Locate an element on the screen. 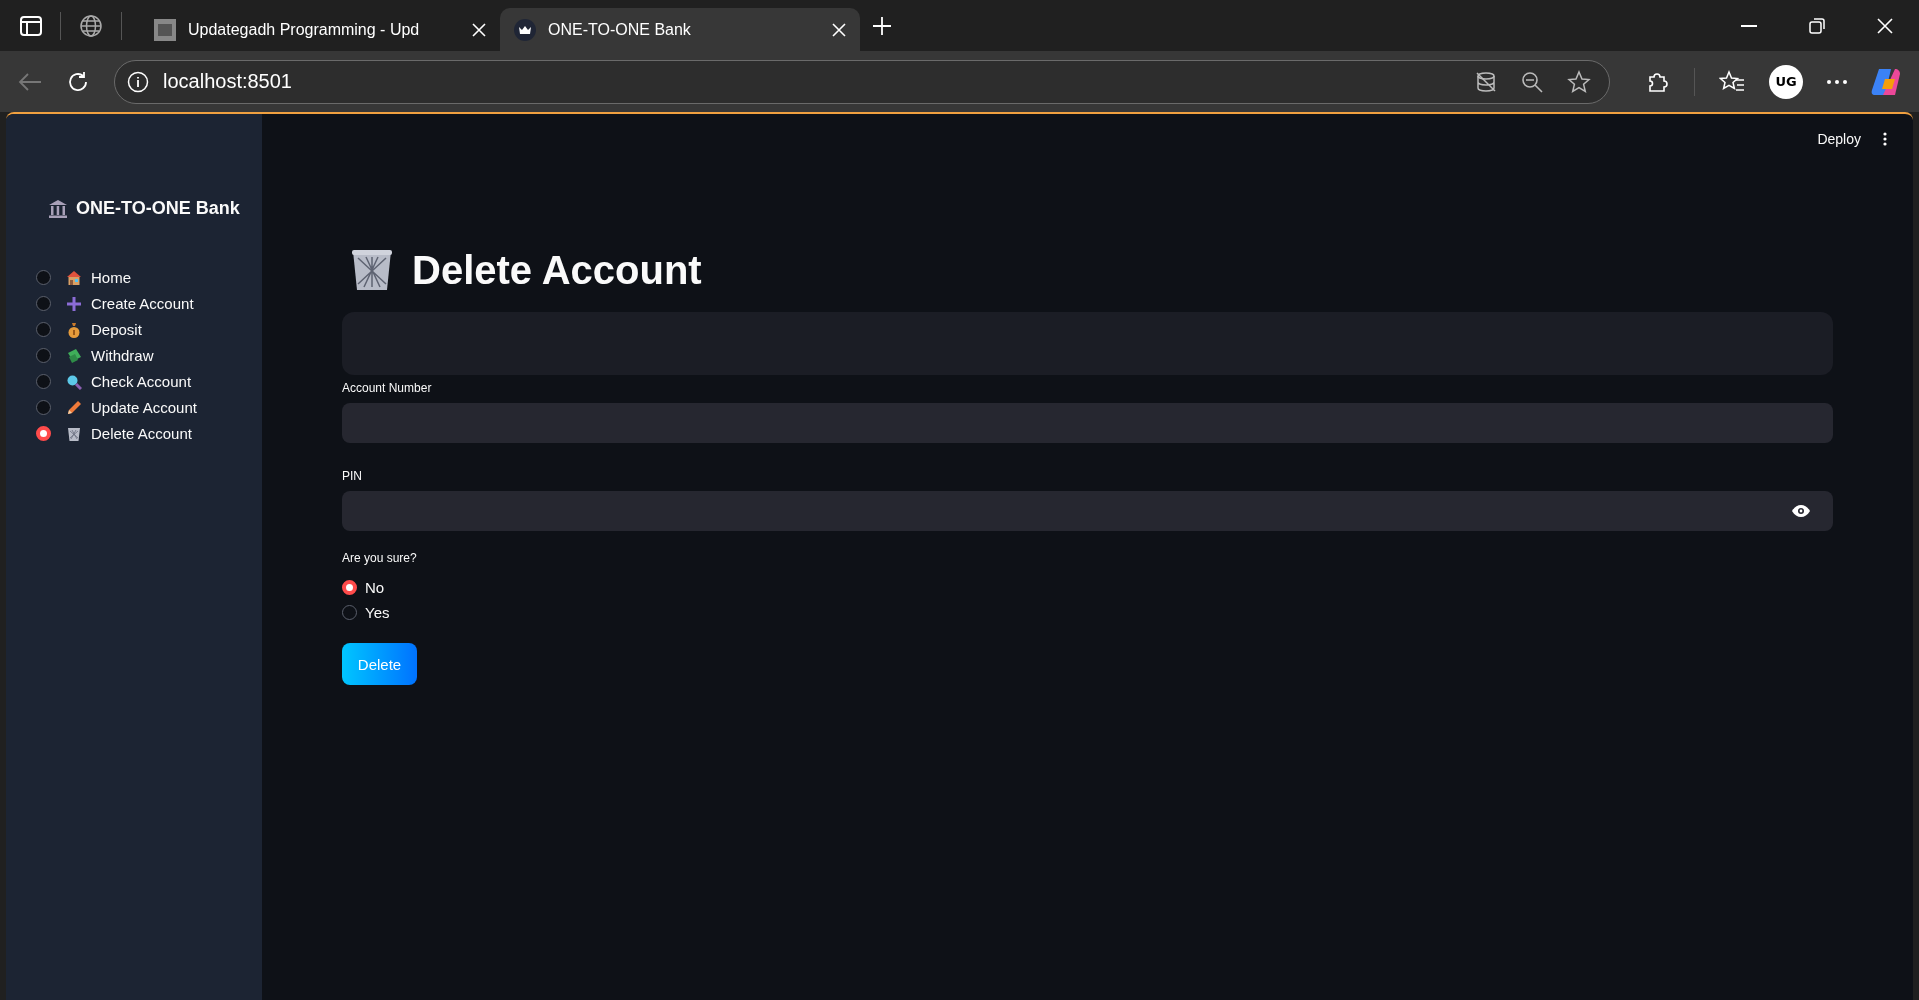 The width and height of the screenshot is (1919, 1000). address-bar: localhost:8501 is located at coordinates (862, 81).